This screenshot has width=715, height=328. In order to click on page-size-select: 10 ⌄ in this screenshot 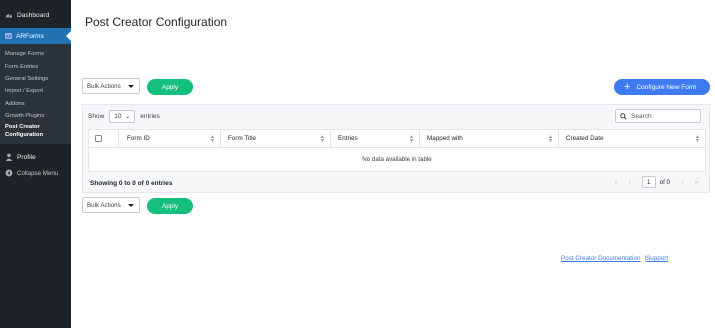, I will do `click(122, 116)`.